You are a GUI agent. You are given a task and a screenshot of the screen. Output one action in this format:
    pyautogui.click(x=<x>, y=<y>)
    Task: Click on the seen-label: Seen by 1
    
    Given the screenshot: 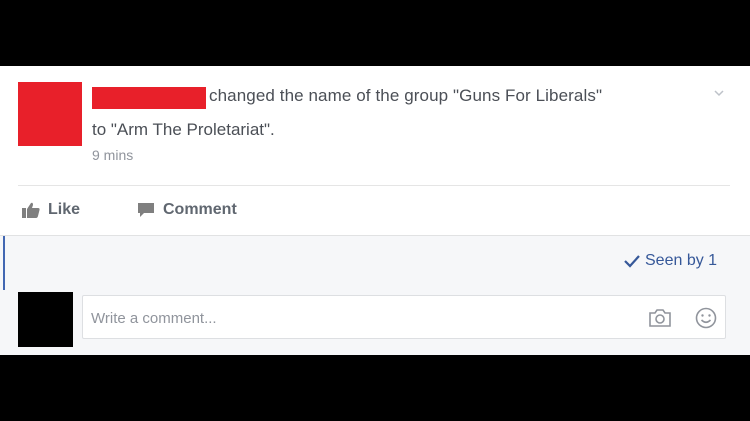 What is the action you would take?
    pyautogui.click(x=681, y=260)
    